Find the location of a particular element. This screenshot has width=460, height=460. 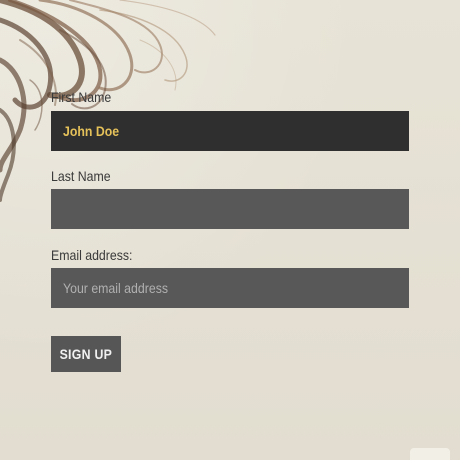

first-name-value: John Doe is located at coordinates (91, 131).